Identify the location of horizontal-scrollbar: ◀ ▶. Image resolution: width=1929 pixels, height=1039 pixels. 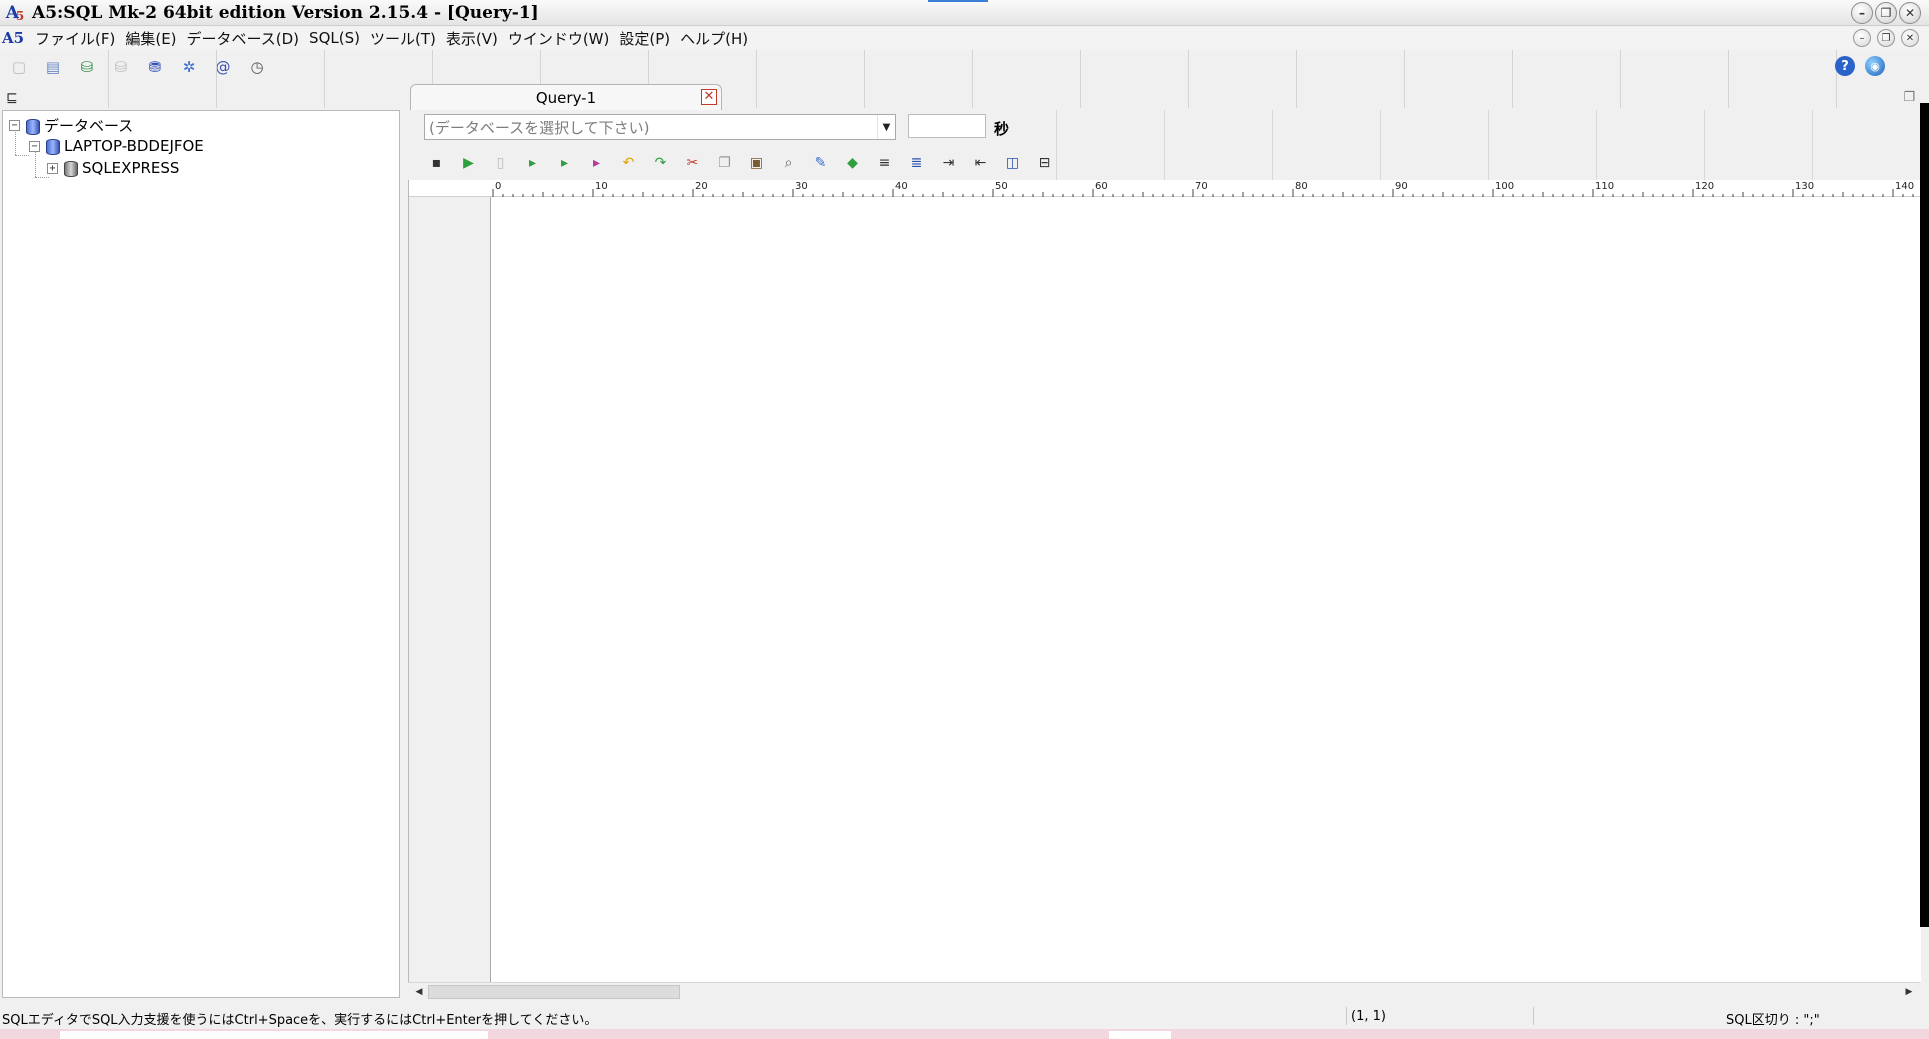
(1164, 991).